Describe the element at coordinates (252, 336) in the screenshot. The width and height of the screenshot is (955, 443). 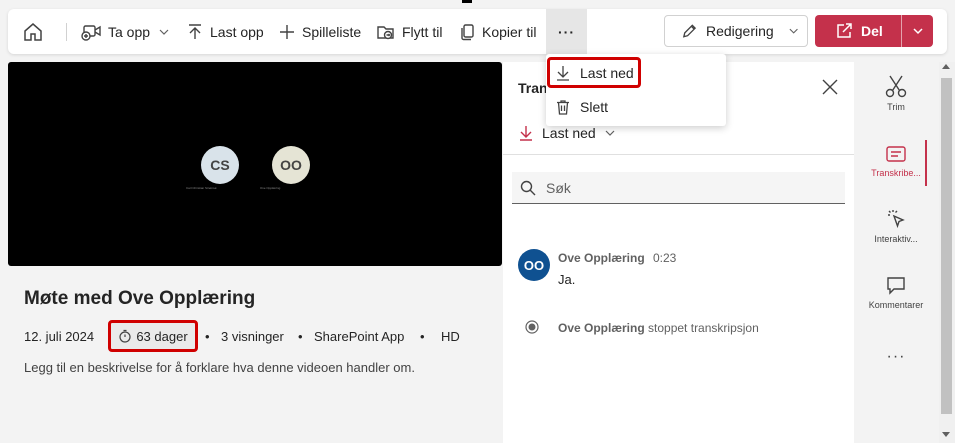
I see `view-count: 3 visninger` at that location.